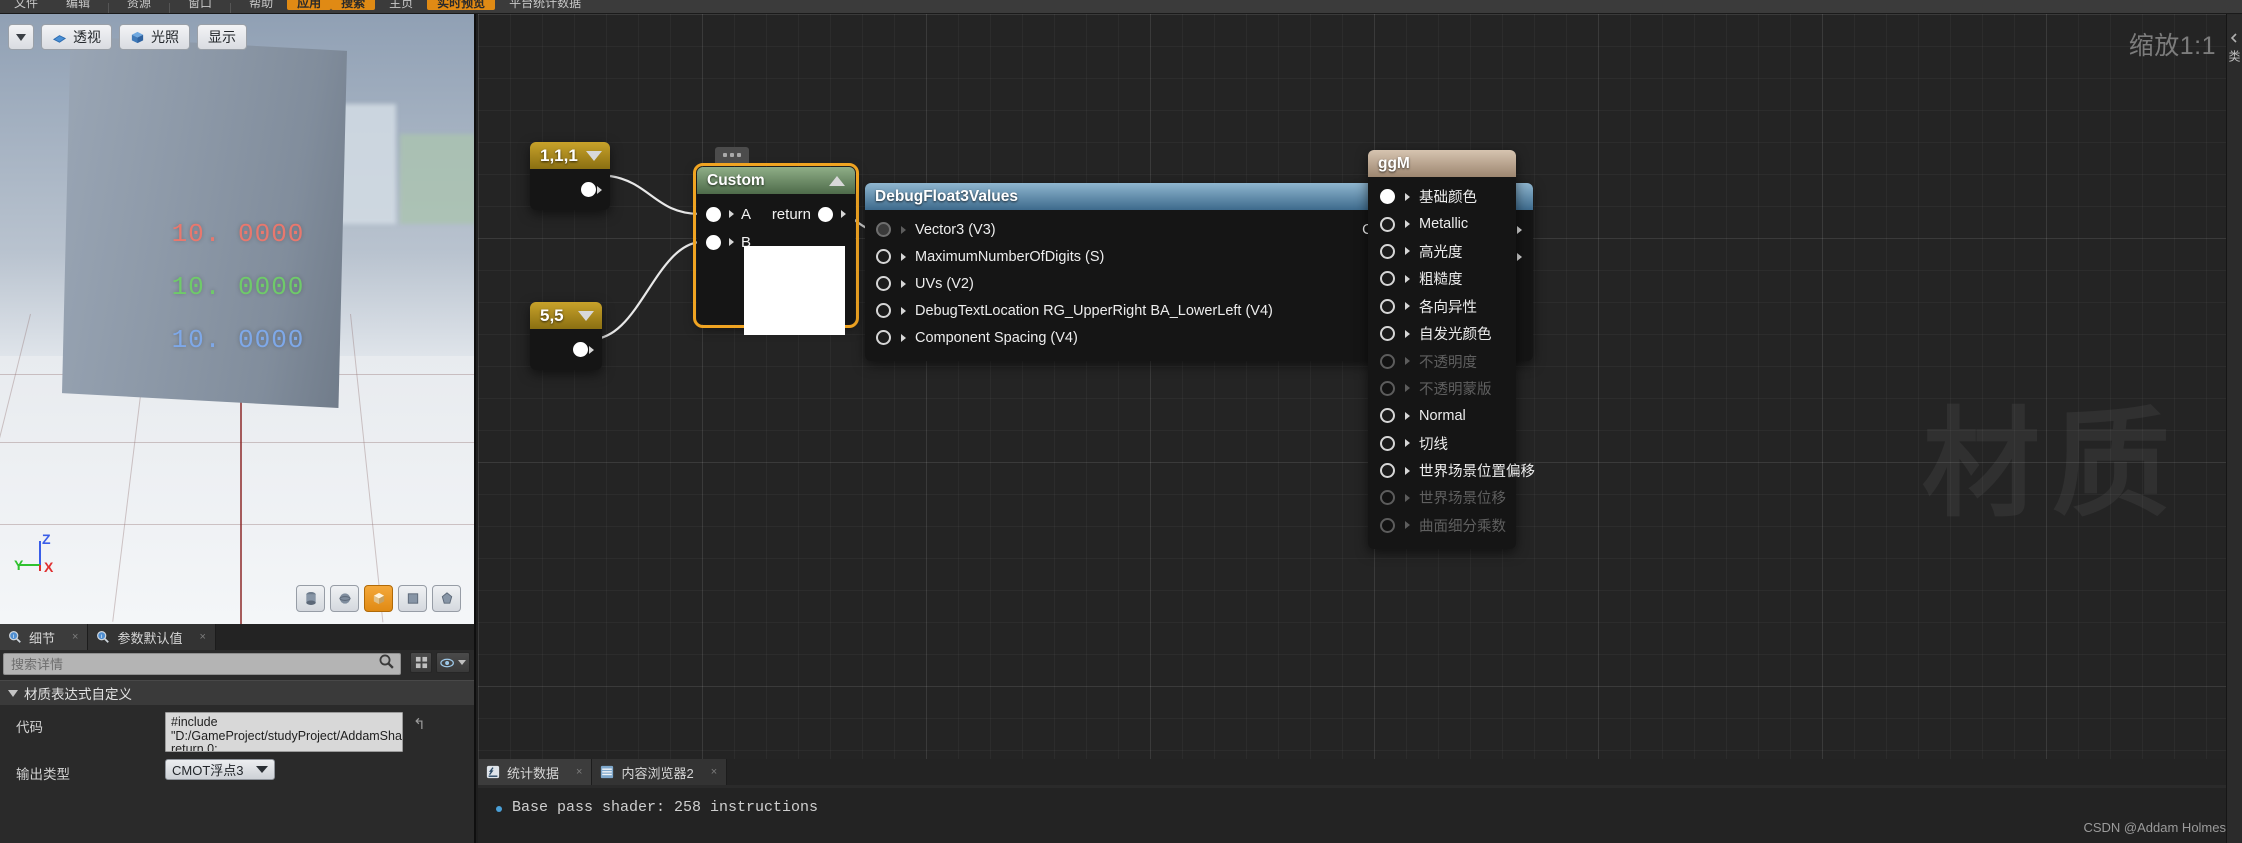  Describe the element at coordinates (421, 662) in the screenshot. I see `grid-view-icon` at that location.